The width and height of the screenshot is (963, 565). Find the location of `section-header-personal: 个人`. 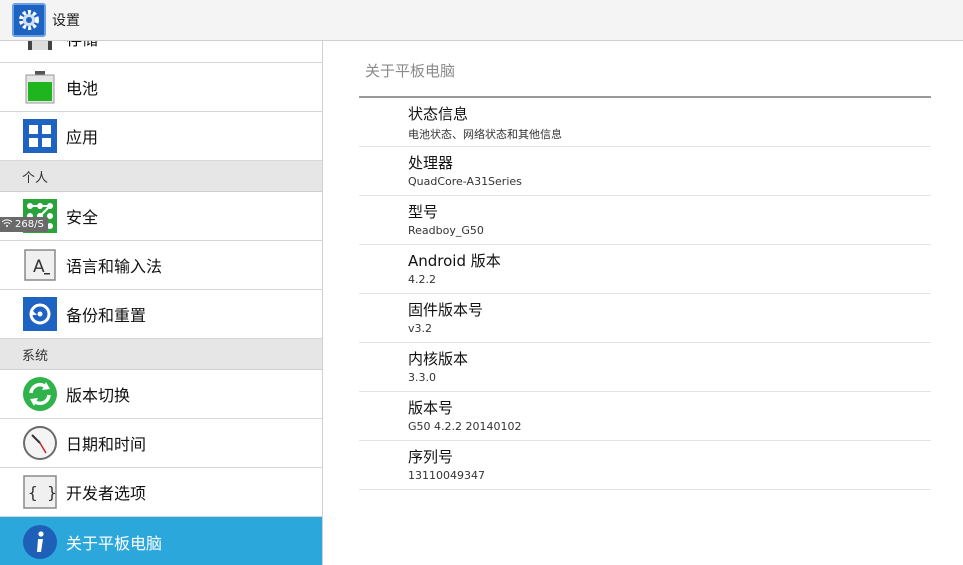

section-header-personal: 个人 is located at coordinates (161, 176).